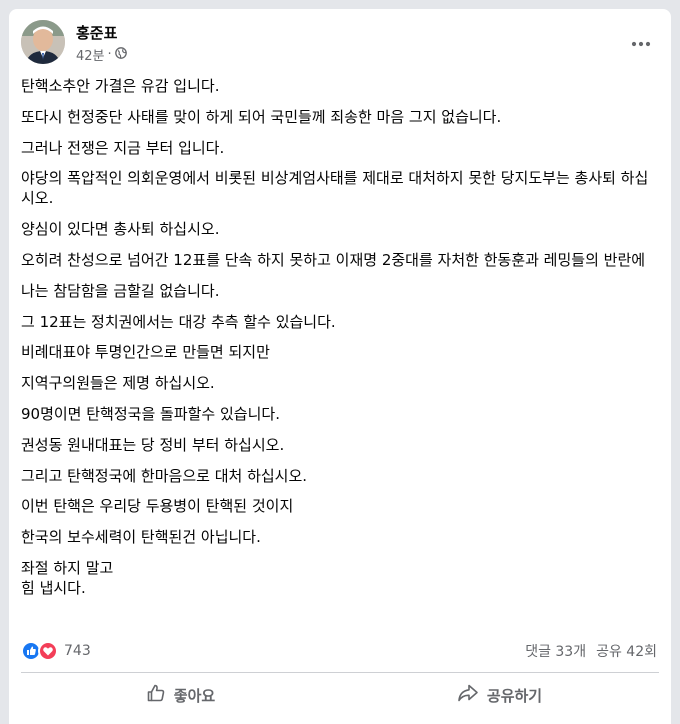 The width and height of the screenshot is (680, 724). Describe the element at coordinates (591, 651) in the screenshot. I see `engagement-stats: 댓글 33개 공유 42회` at that location.